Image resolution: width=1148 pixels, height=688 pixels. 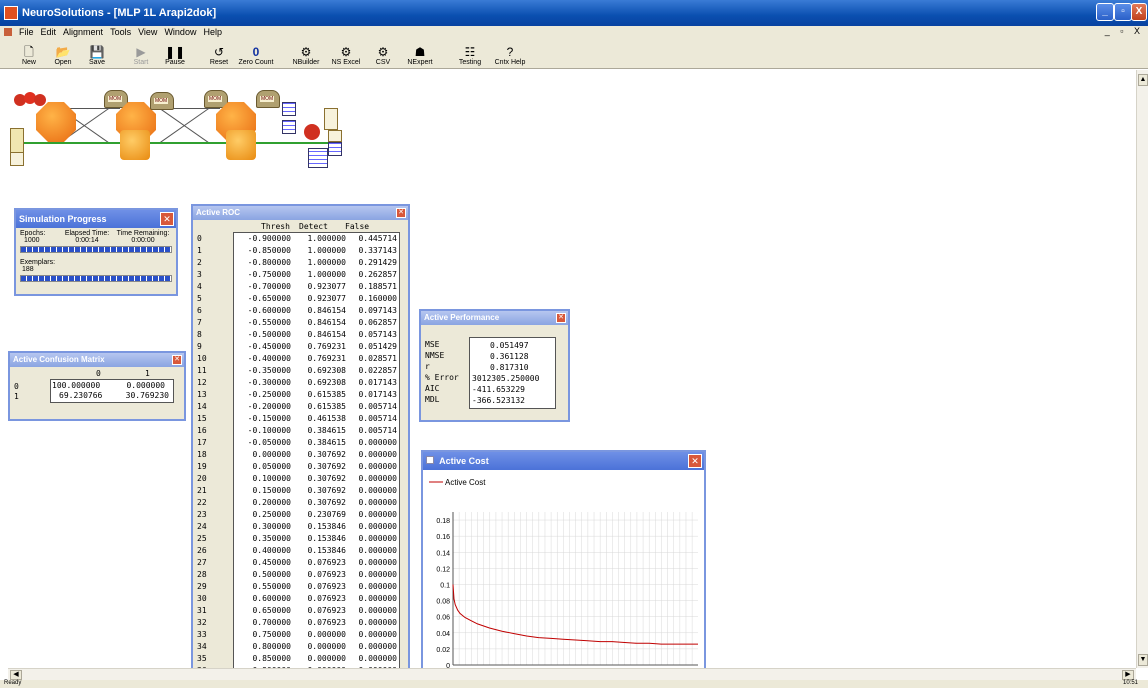 What do you see at coordinates (199, 334) in the screenshot?
I see `roc-row-index: 8` at bounding box center [199, 334].